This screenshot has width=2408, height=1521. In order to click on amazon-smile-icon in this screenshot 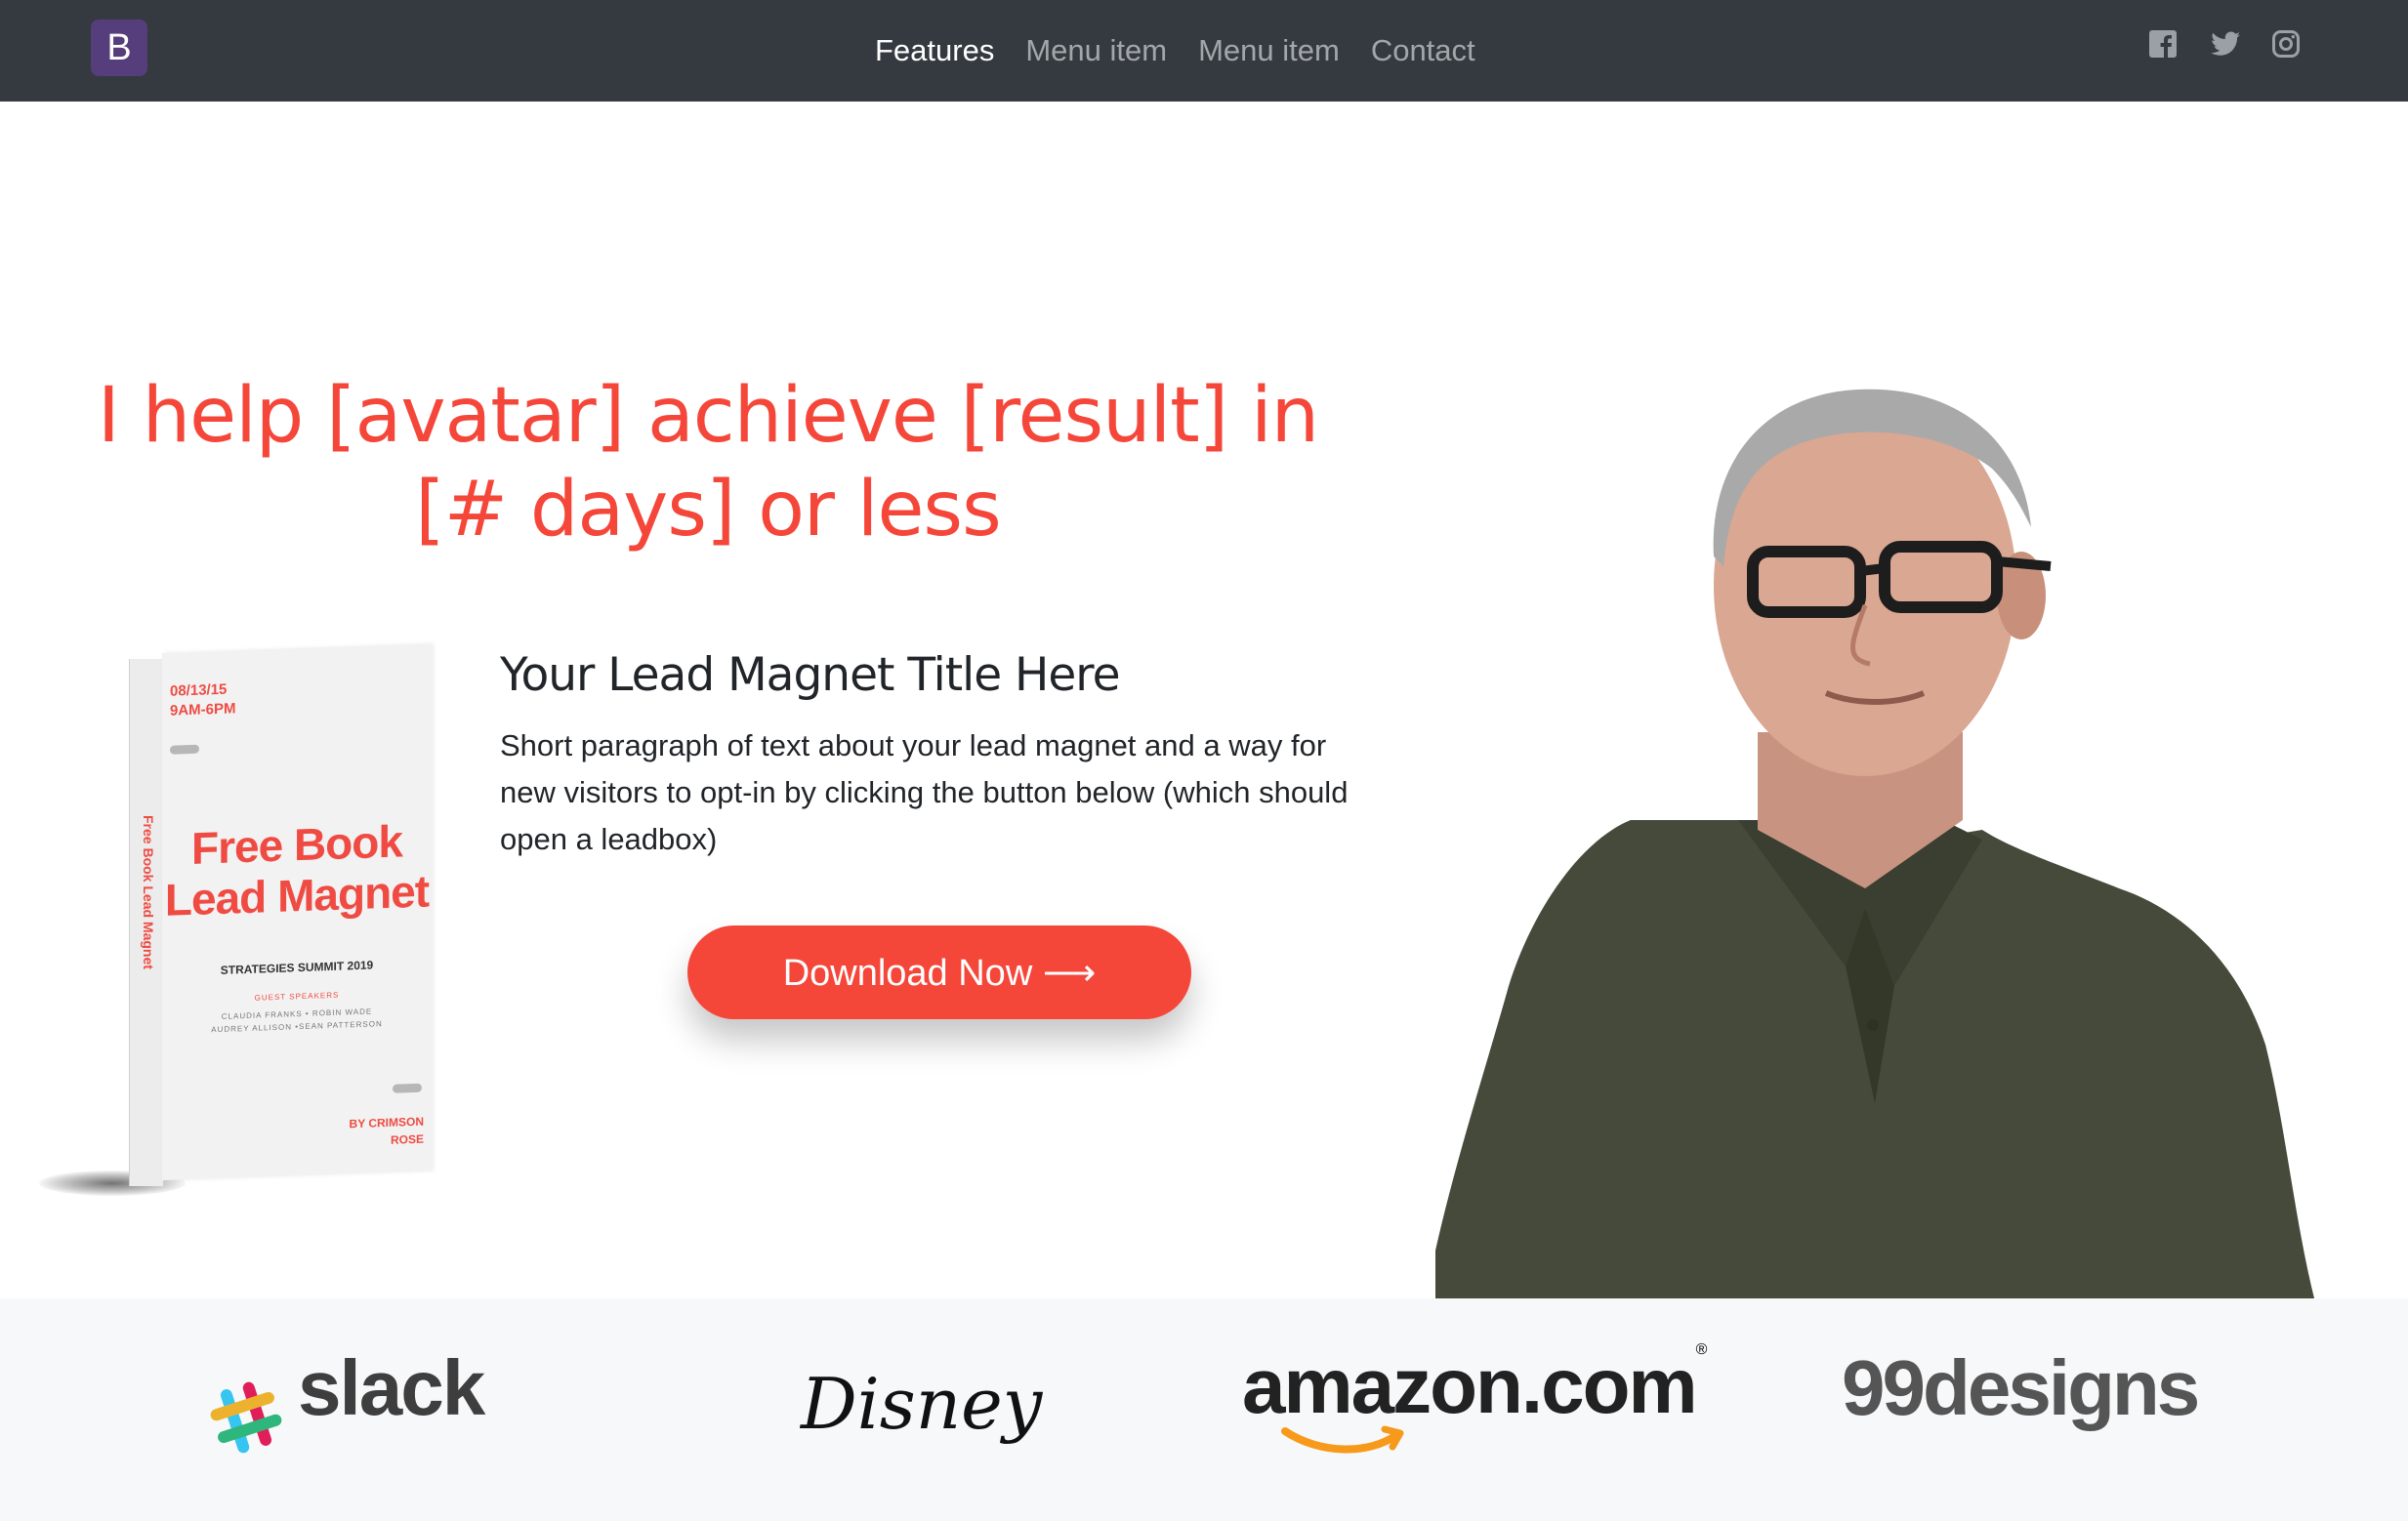, I will do `click(1342, 1439)`.